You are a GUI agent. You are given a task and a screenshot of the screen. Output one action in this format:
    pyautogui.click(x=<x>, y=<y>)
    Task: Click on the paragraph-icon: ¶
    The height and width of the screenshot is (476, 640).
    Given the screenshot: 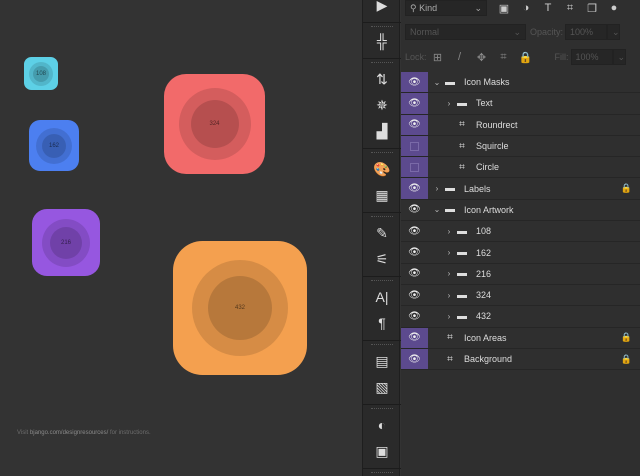 What is the action you would take?
    pyautogui.click(x=382, y=323)
    